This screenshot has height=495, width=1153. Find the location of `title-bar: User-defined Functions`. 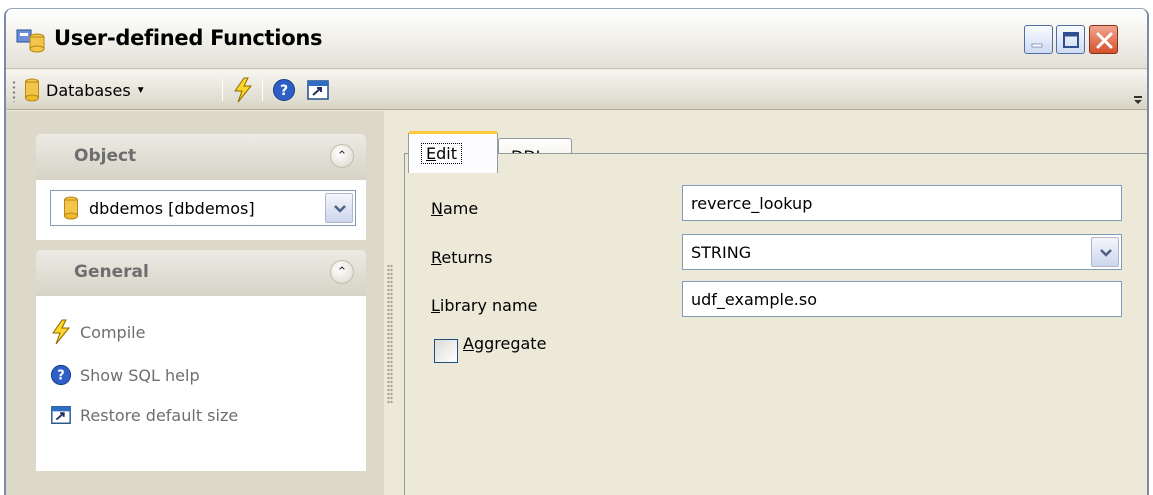

title-bar: User-defined Functions is located at coordinates (576, 39).